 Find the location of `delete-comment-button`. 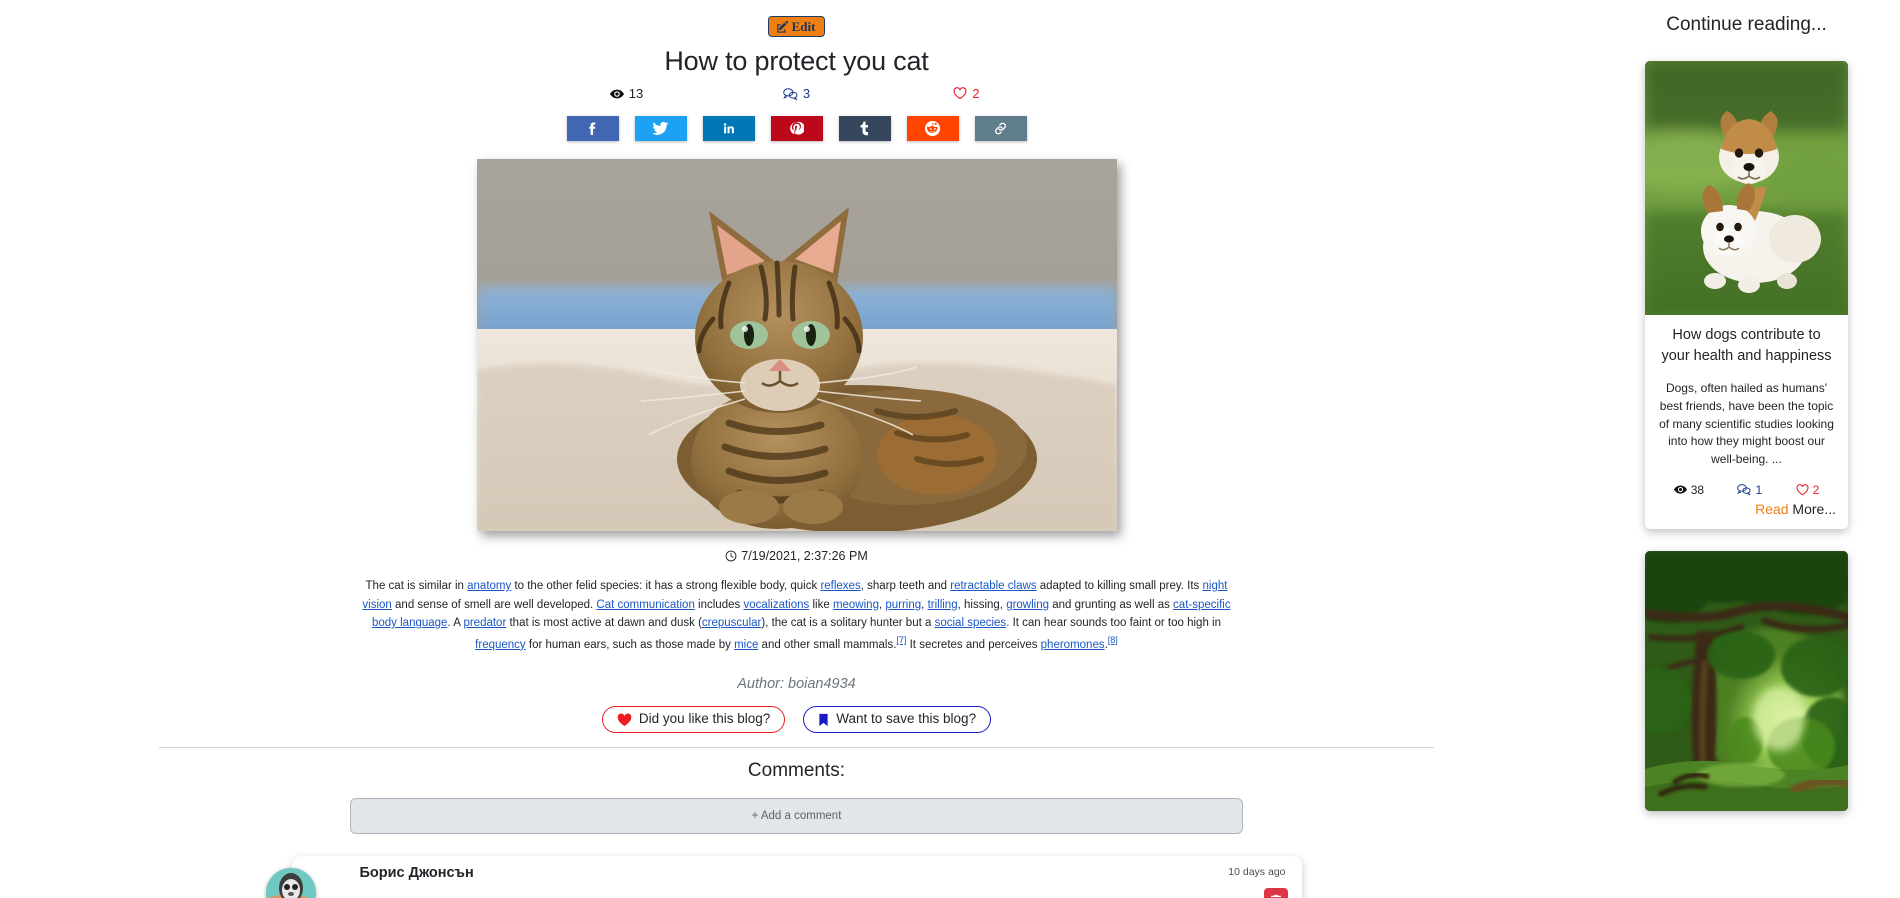

delete-comment-button is located at coordinates (1275, 892).